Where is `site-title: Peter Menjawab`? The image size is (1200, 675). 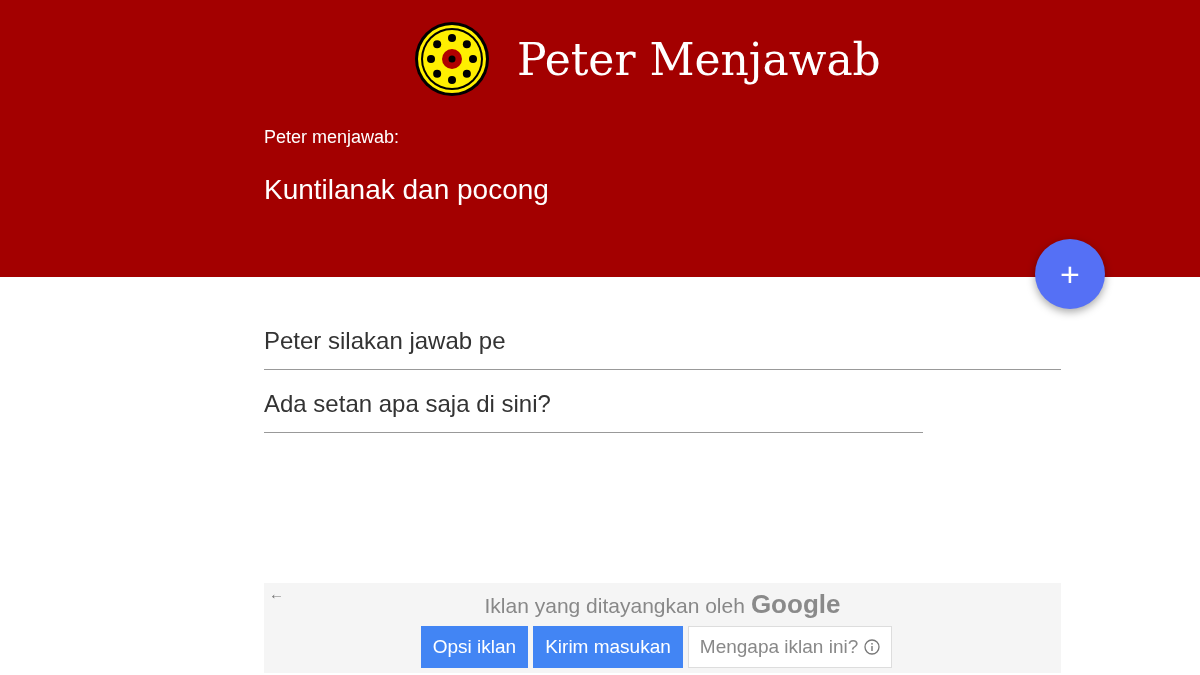 site-title: Peter Menjawab is located at coordinates (699, 59).